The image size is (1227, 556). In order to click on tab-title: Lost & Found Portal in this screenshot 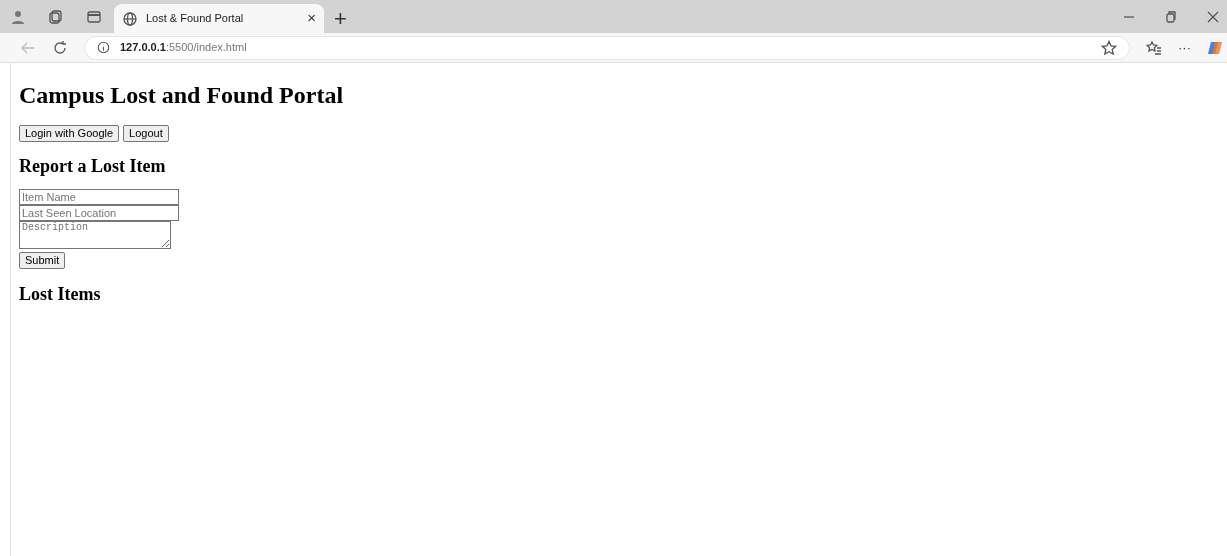, I will do `click(195, 19)`.